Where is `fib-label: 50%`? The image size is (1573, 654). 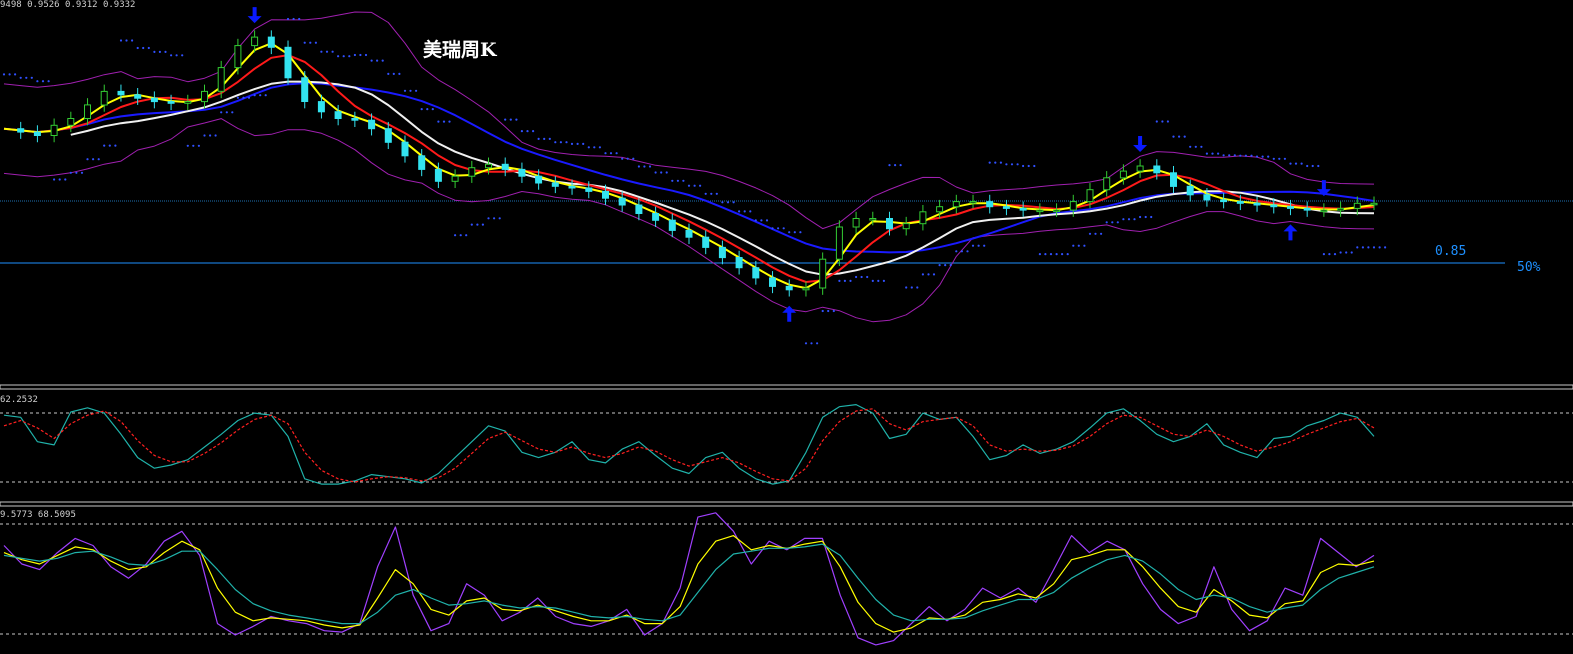 fib-label: 50% is located at coordinates (1529, 267).